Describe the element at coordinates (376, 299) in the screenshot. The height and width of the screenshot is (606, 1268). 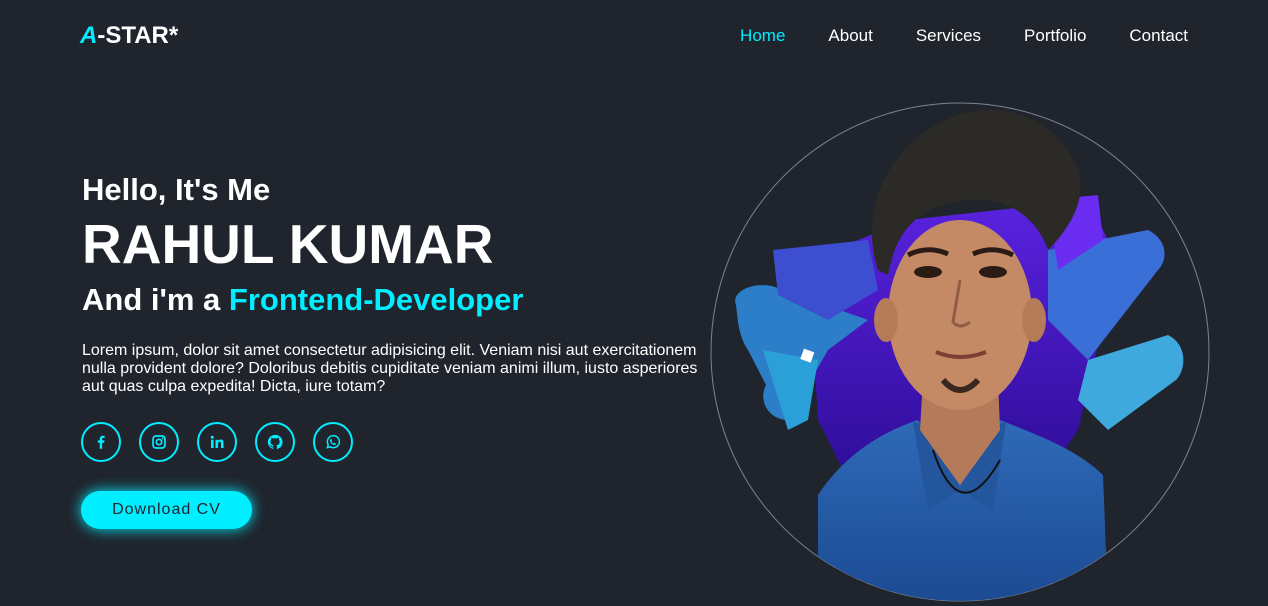
I see `hero-role-title: Frontend-Developer` at that location.